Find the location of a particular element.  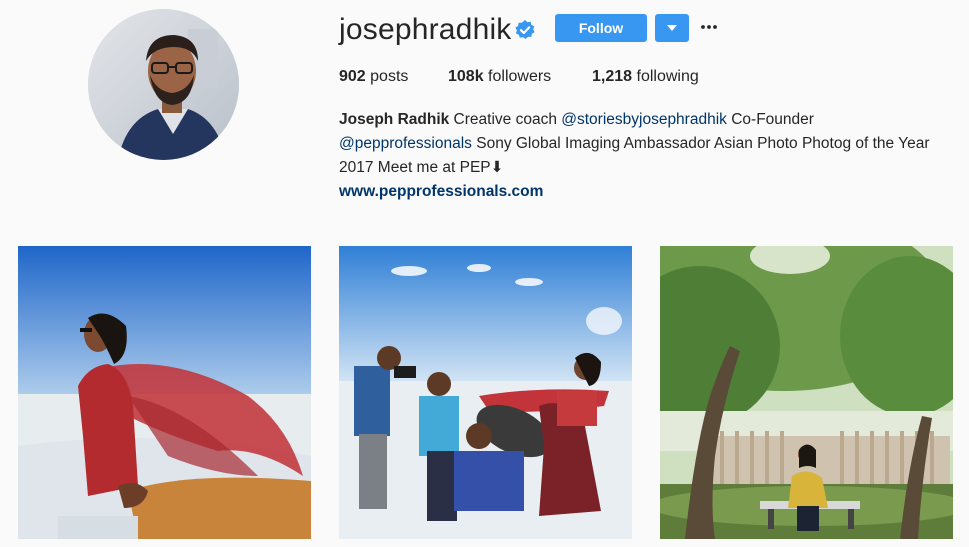

mention-link: @storiesbyjosephradhik is located at coordinates (644, 119).